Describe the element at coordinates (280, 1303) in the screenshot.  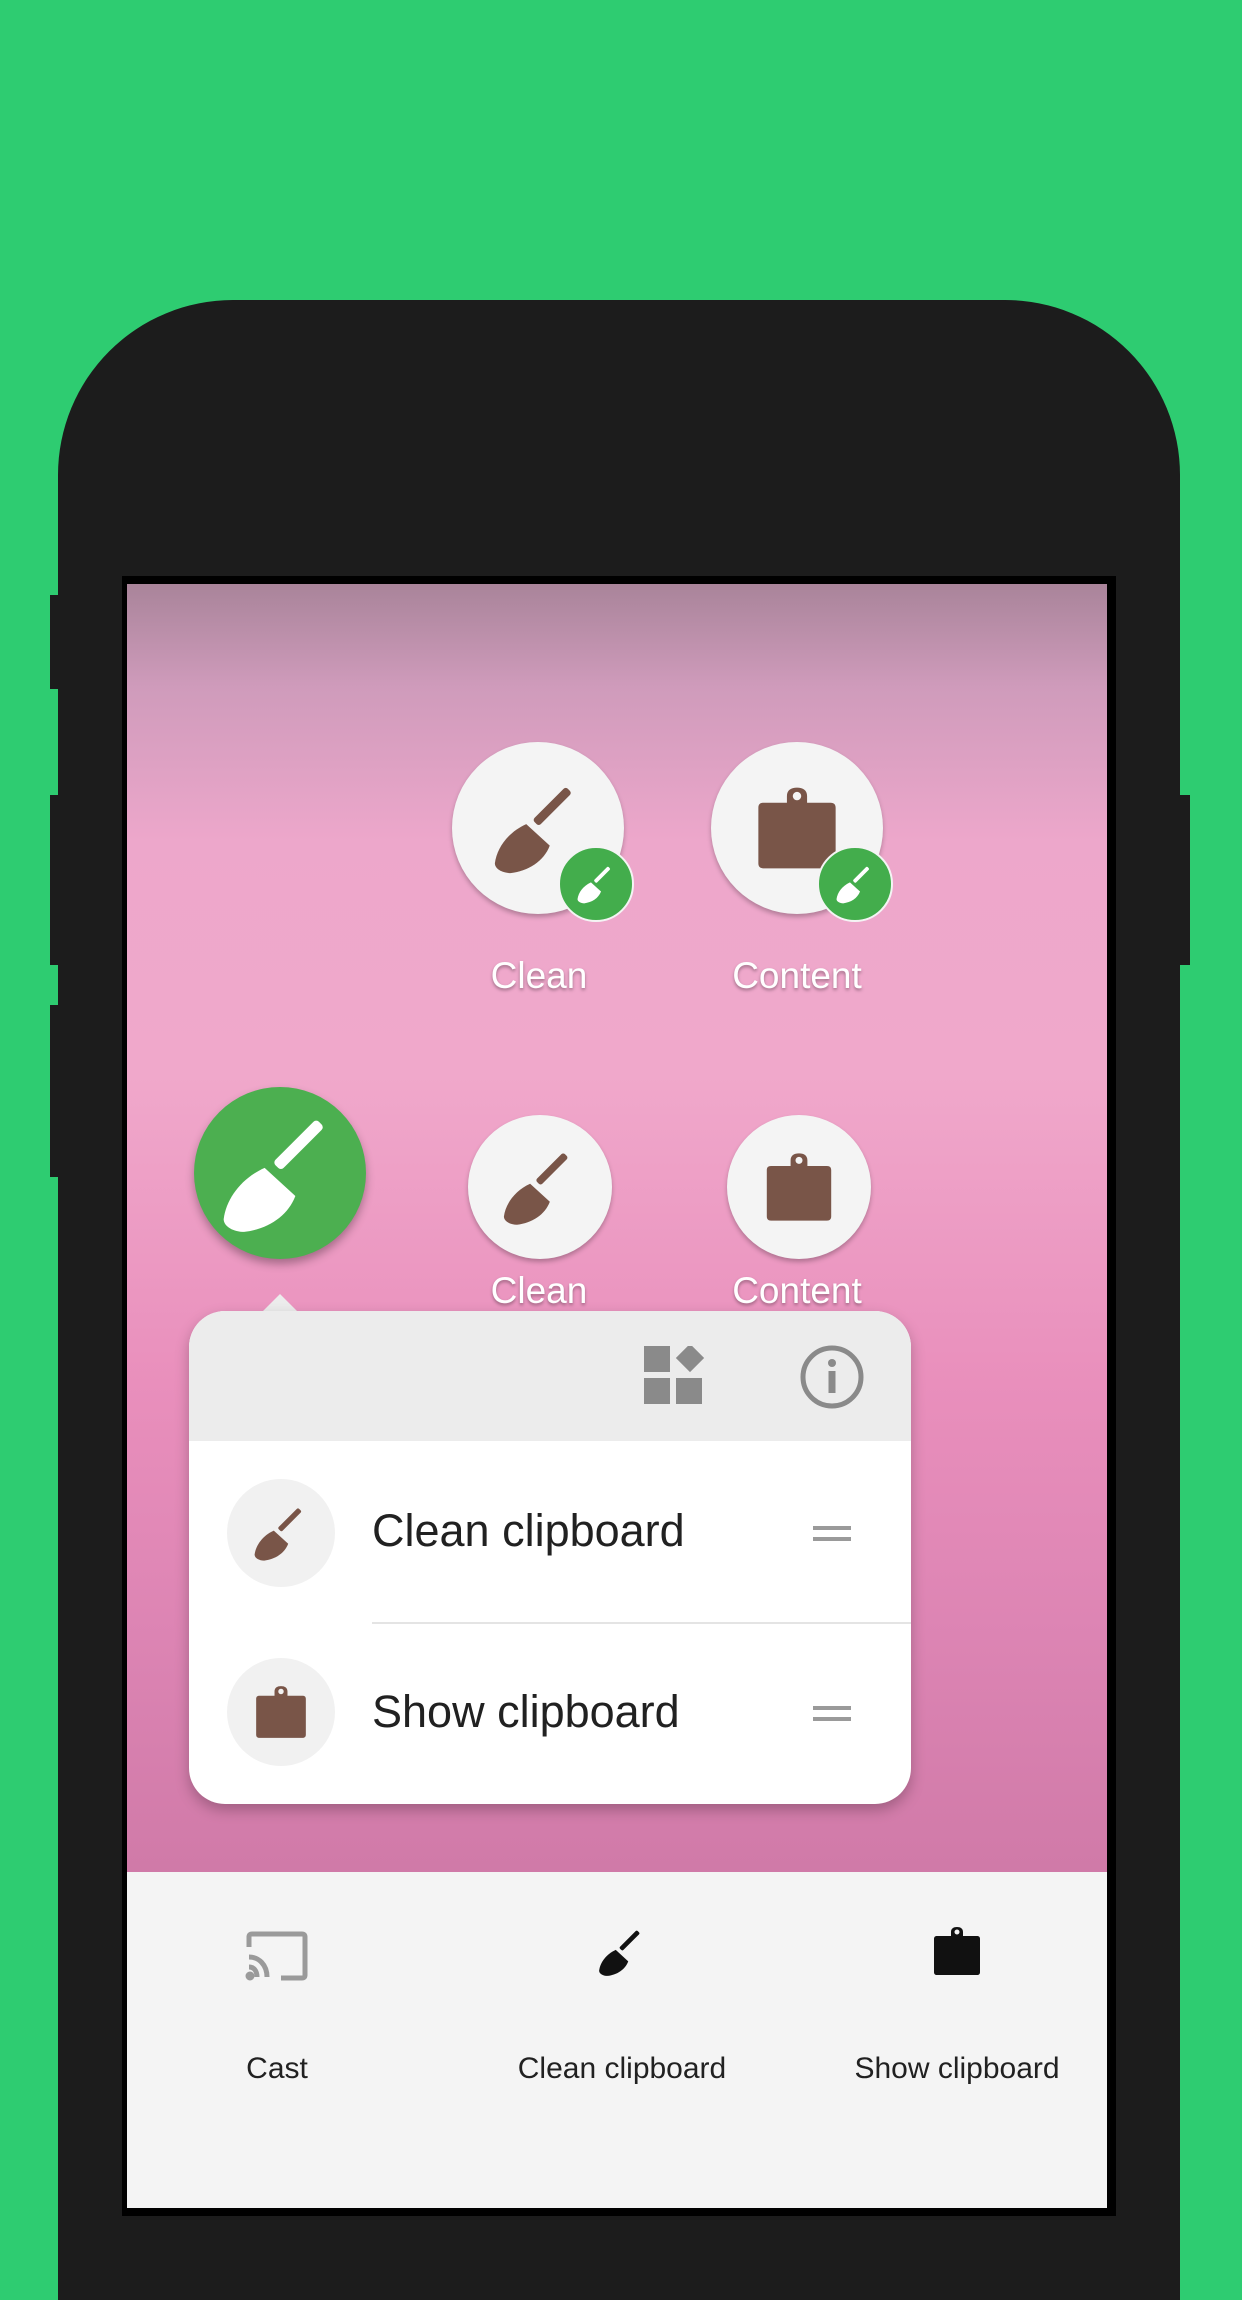
I see `popup-caret` at that location.